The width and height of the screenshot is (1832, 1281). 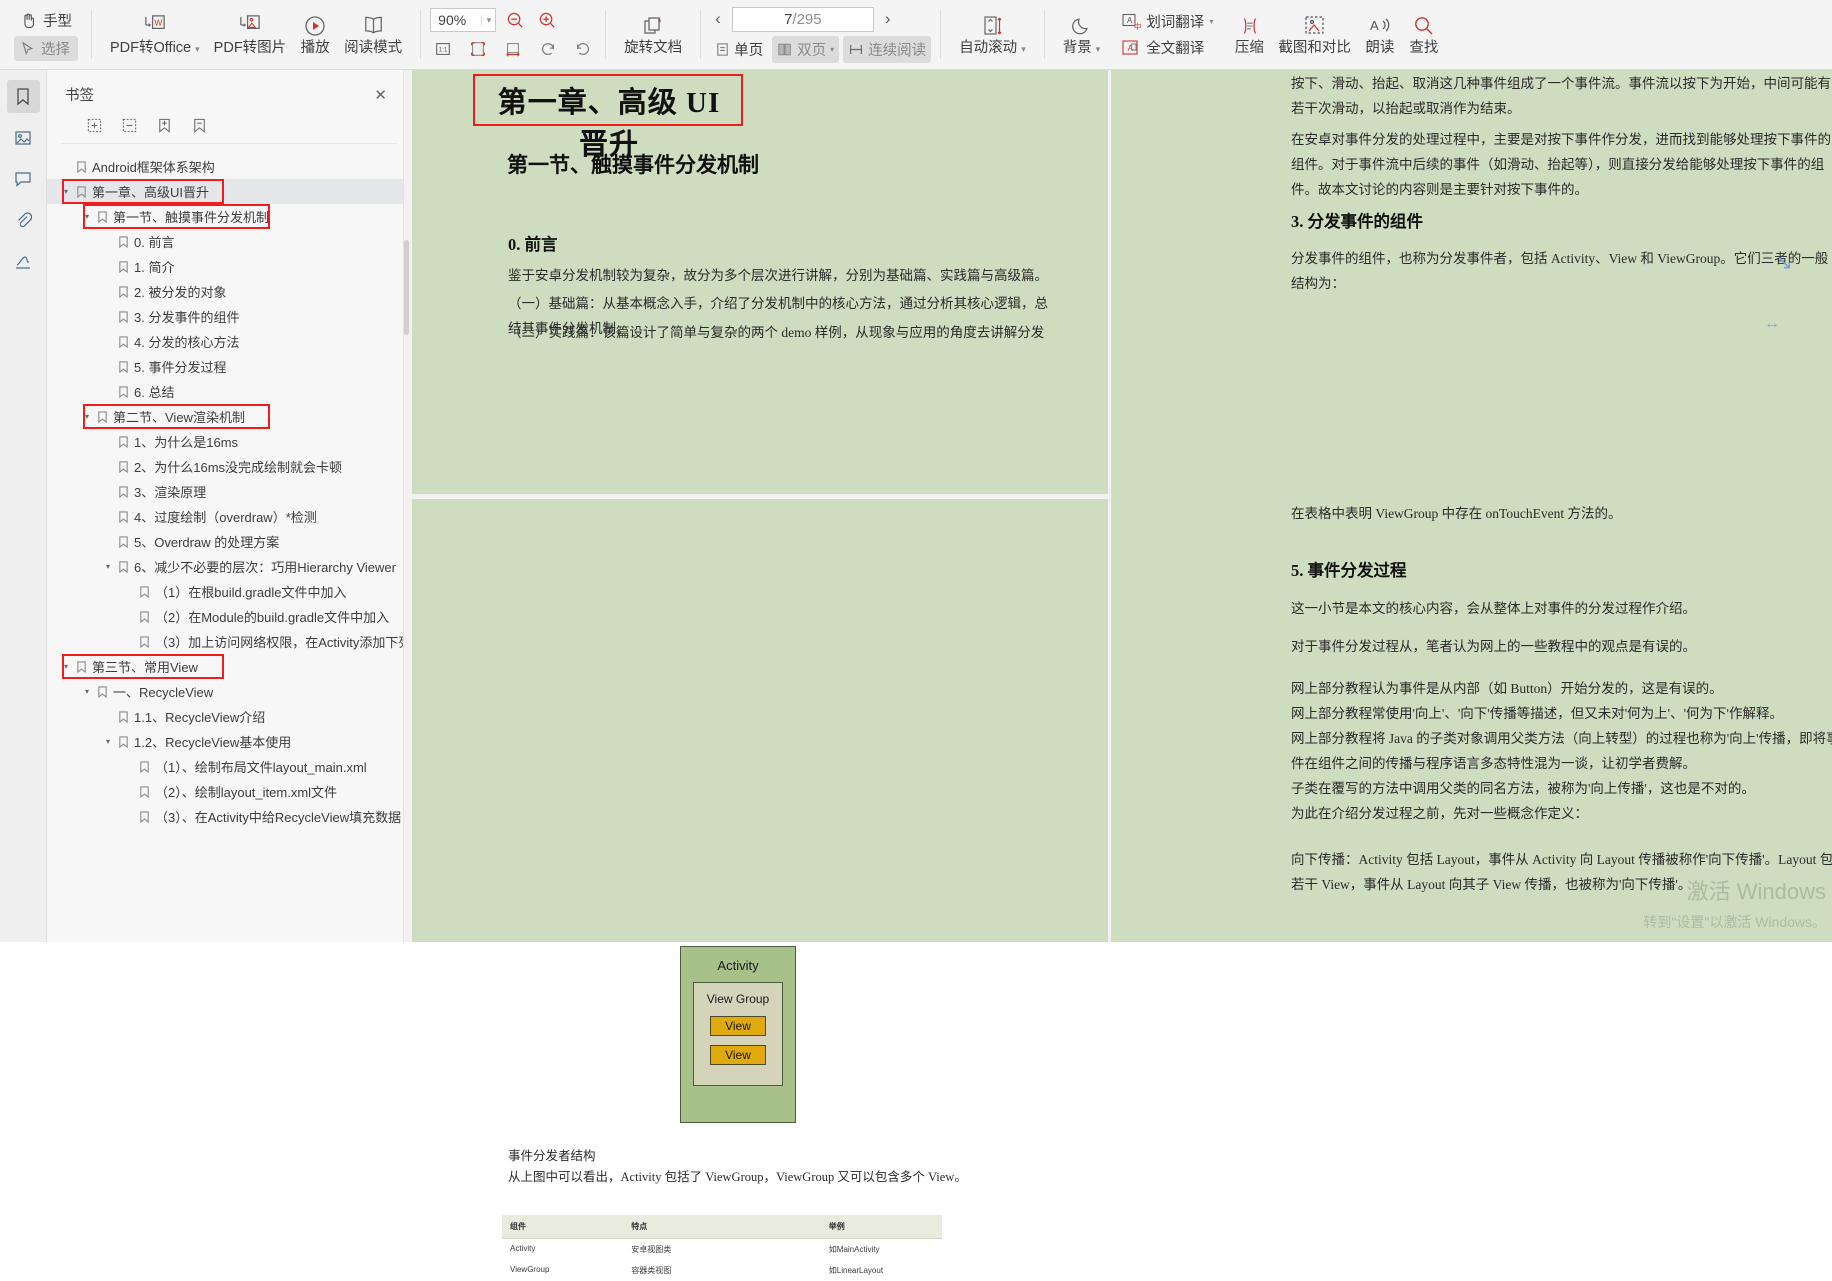 What do you see at coordinates (225, 516) in the screenshot?
I see `bookmark-item: 4、过度绘制（overdraw）*检测` at bounding box center [225, 516].